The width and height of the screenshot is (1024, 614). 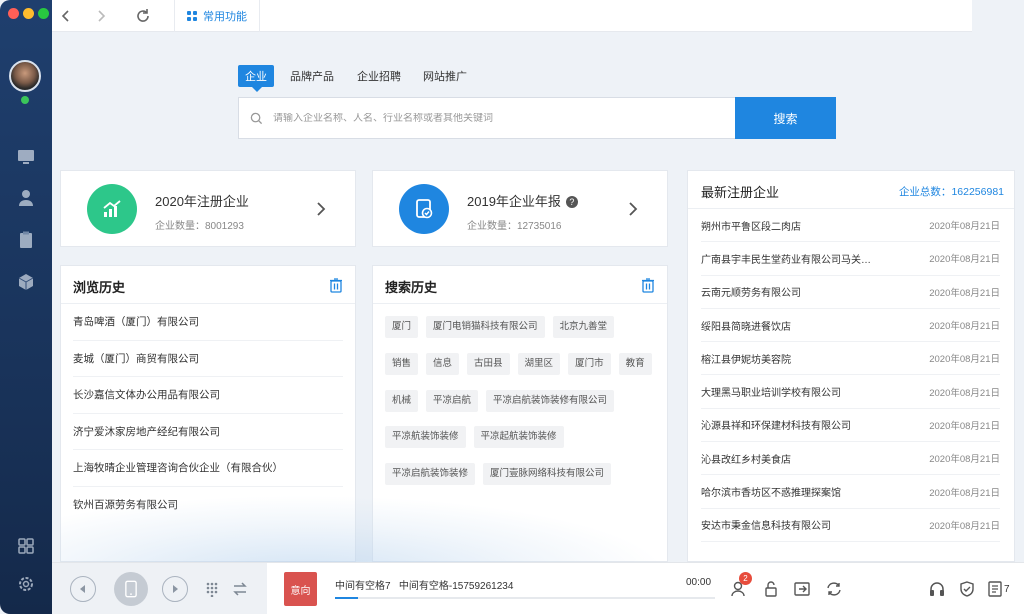 What do you see at coordinates (143, 16) in the screenshot?
I see `refresh-icon` at bounding box center [143, 16].